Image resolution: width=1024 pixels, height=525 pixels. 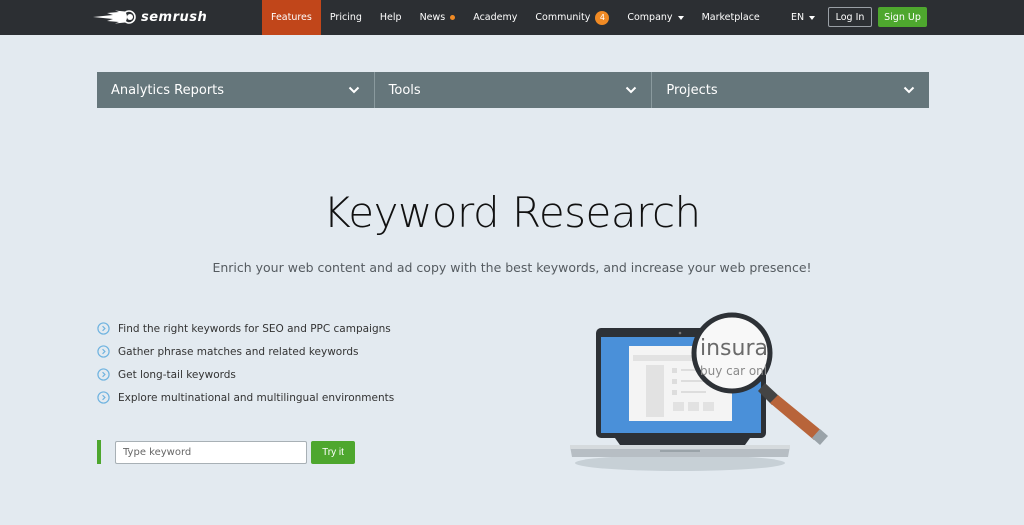 I want to click on nav-label: Community, so click(x=563, y=17).